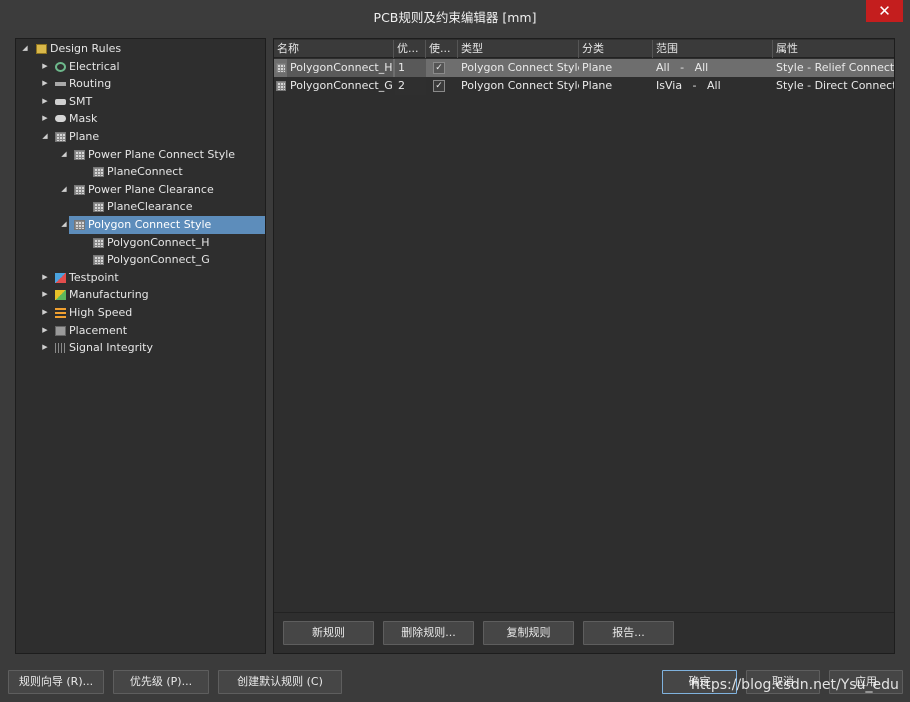 This screenshot has width=910, height=702. Describe the element at coordinates (140, 278) in the screenshot. I see `tree-item-testpoint: ▶ Testpoint` at that location.